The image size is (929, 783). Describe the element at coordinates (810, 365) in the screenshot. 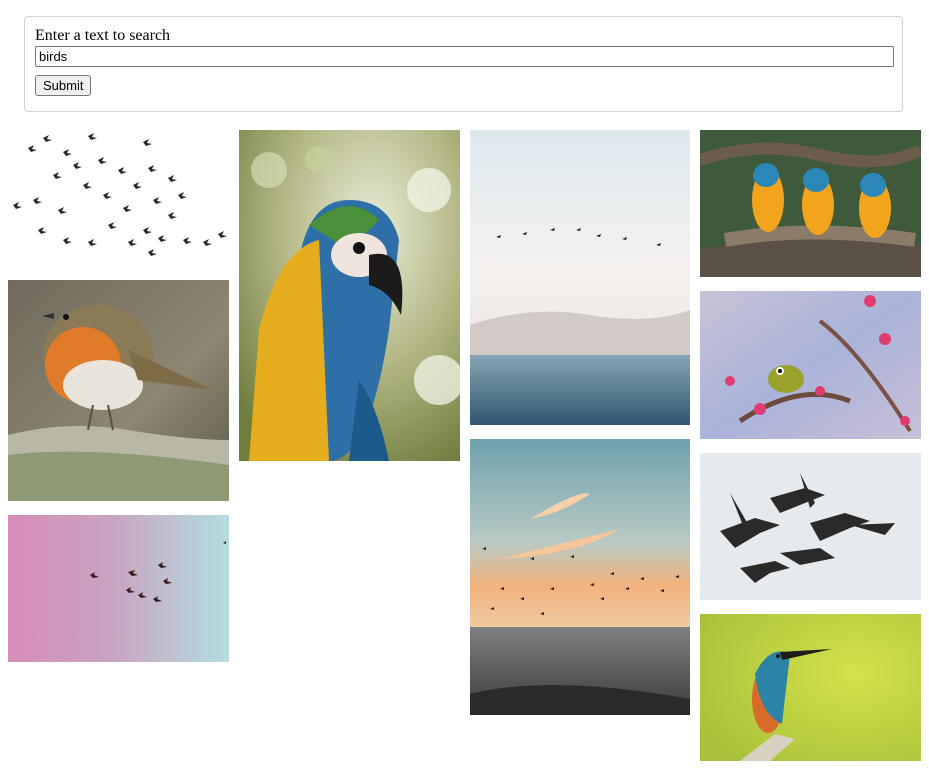

I see `white-eye-on-blossom-branch-image` at that location.